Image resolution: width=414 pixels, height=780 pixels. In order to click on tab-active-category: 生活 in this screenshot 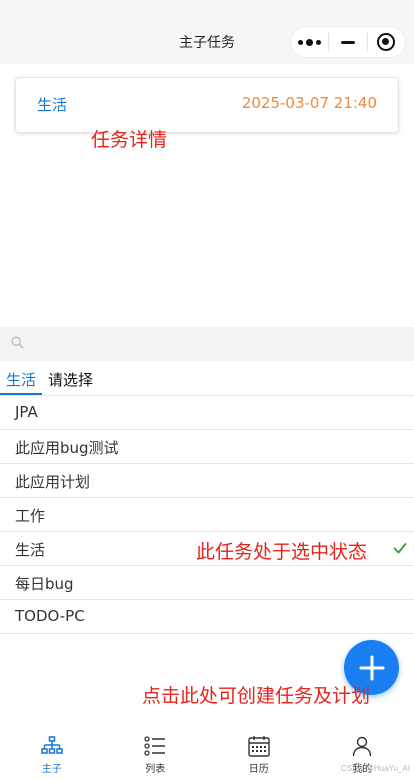, I will do `click(21, 379)`.